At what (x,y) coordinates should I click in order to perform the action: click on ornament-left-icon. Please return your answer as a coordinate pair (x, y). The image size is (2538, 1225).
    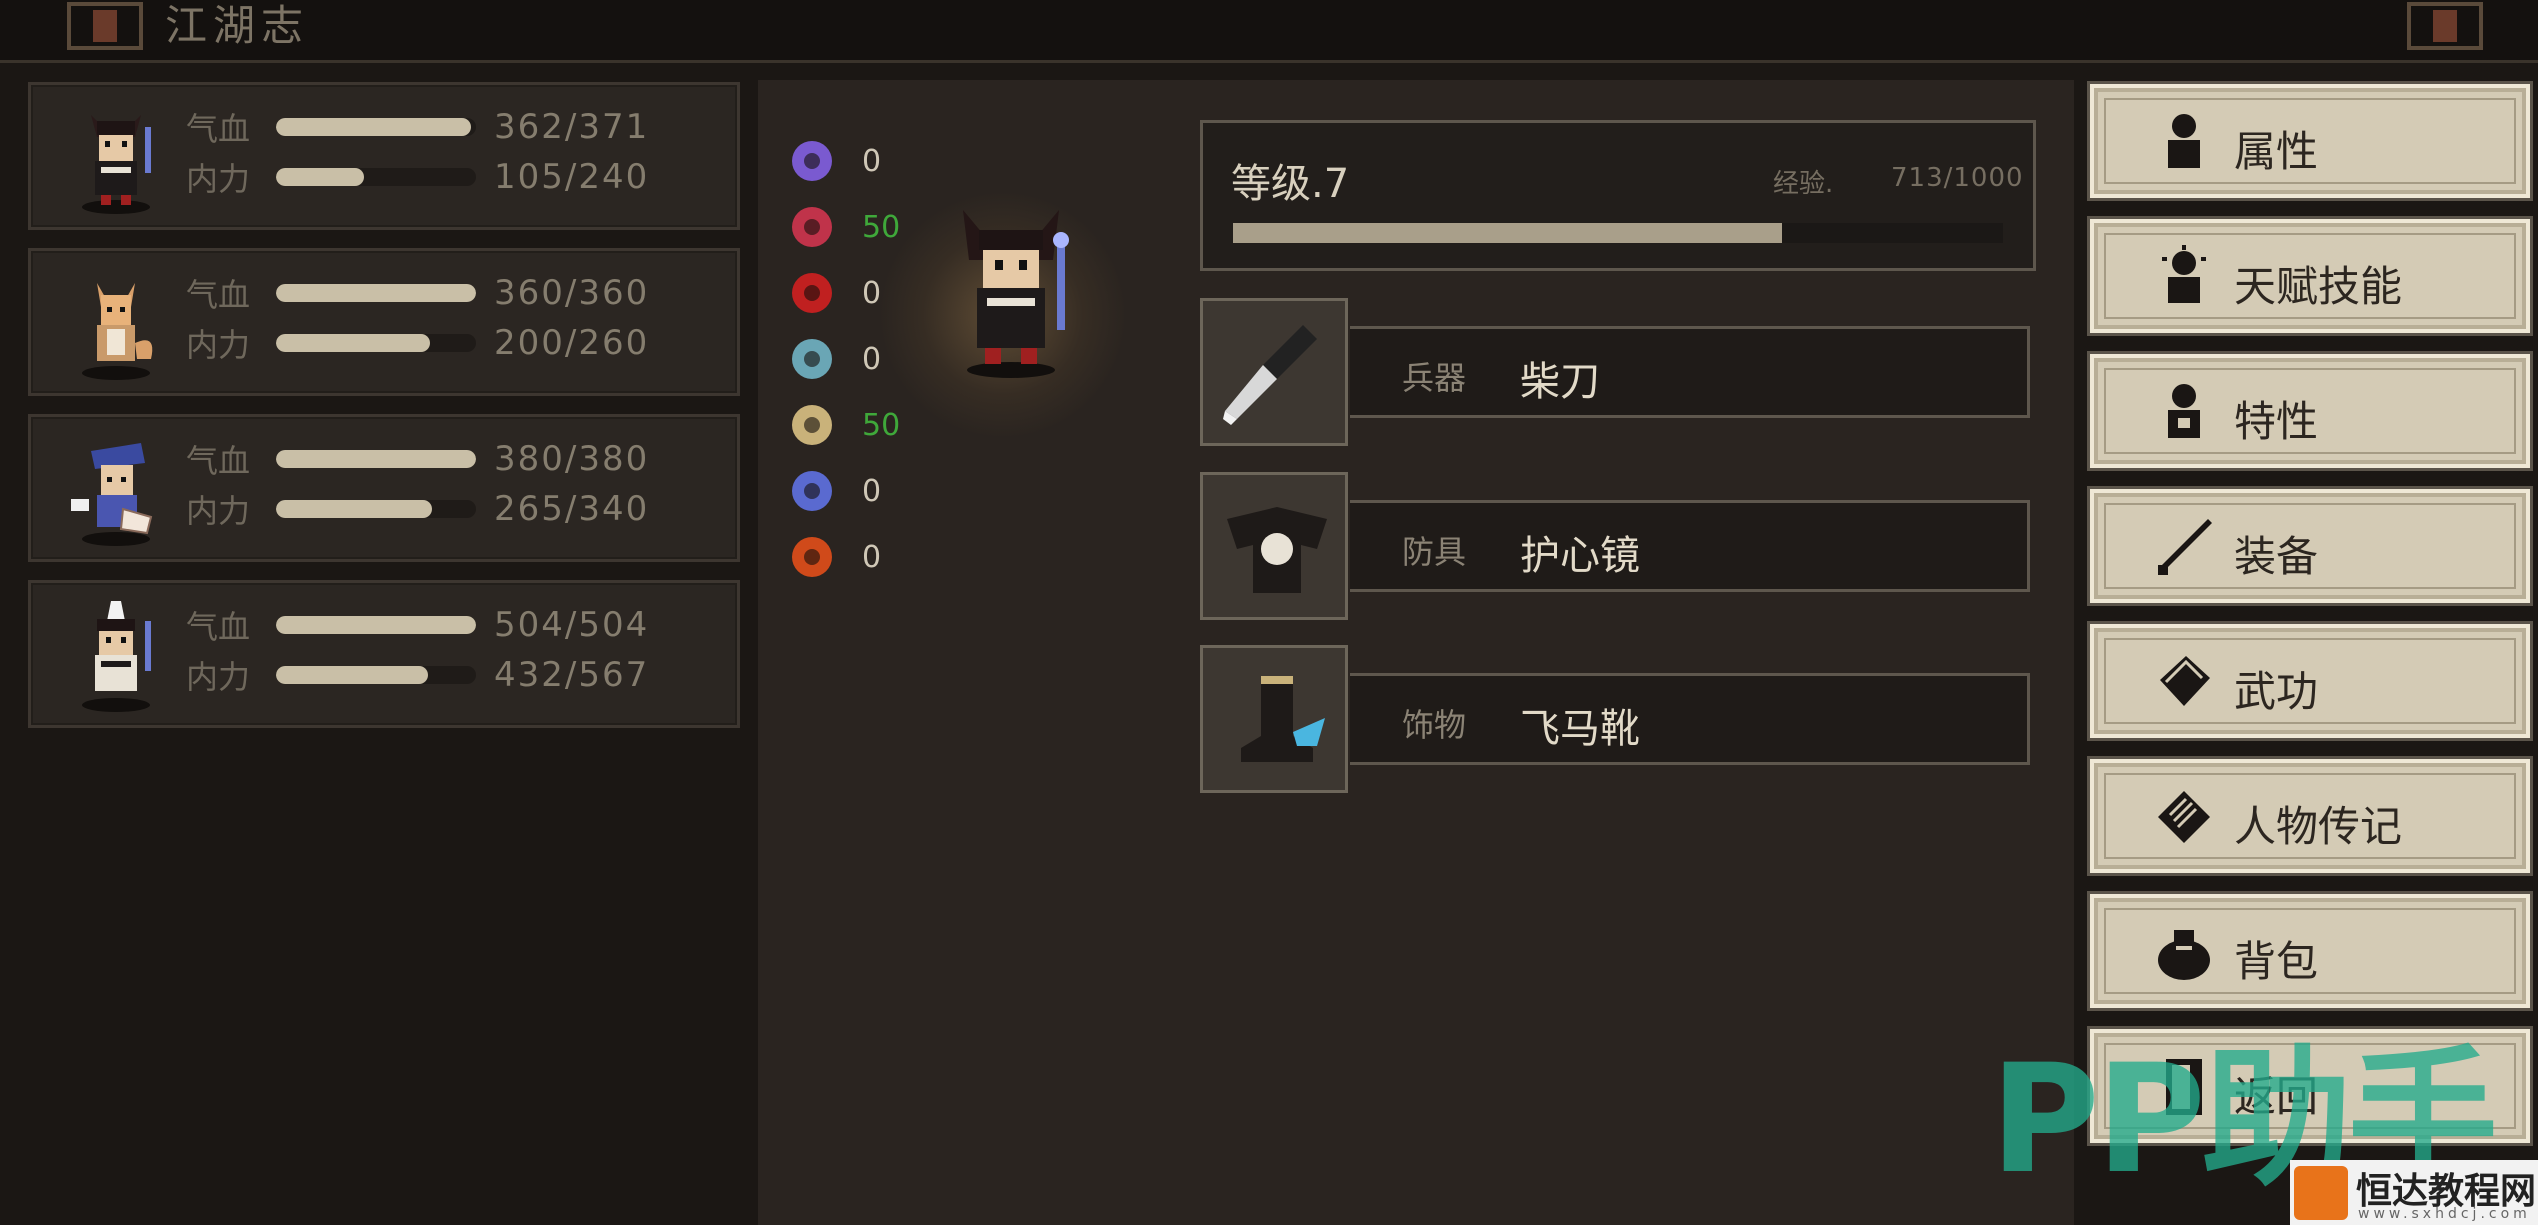
    Looking at the image, I should click on (105, 26).